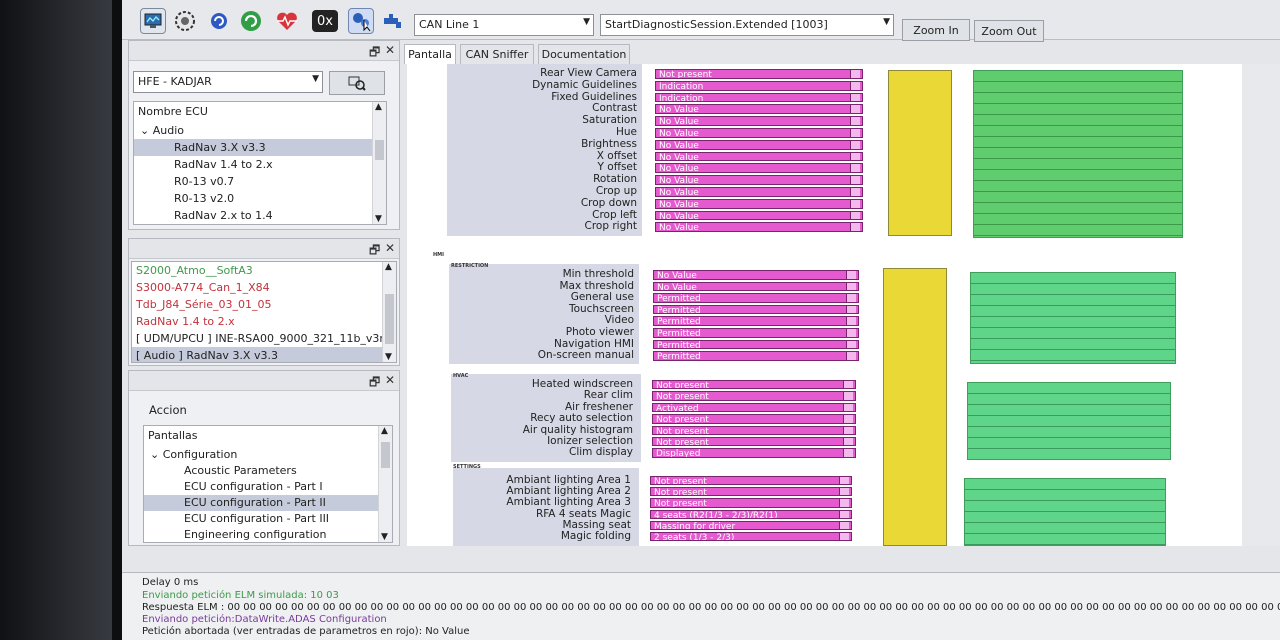 The height and width of the screenshot is (640, 1280). Describe the element at coordinates (153, 21) in the screenshot. I see `monitor-icon` at that location.